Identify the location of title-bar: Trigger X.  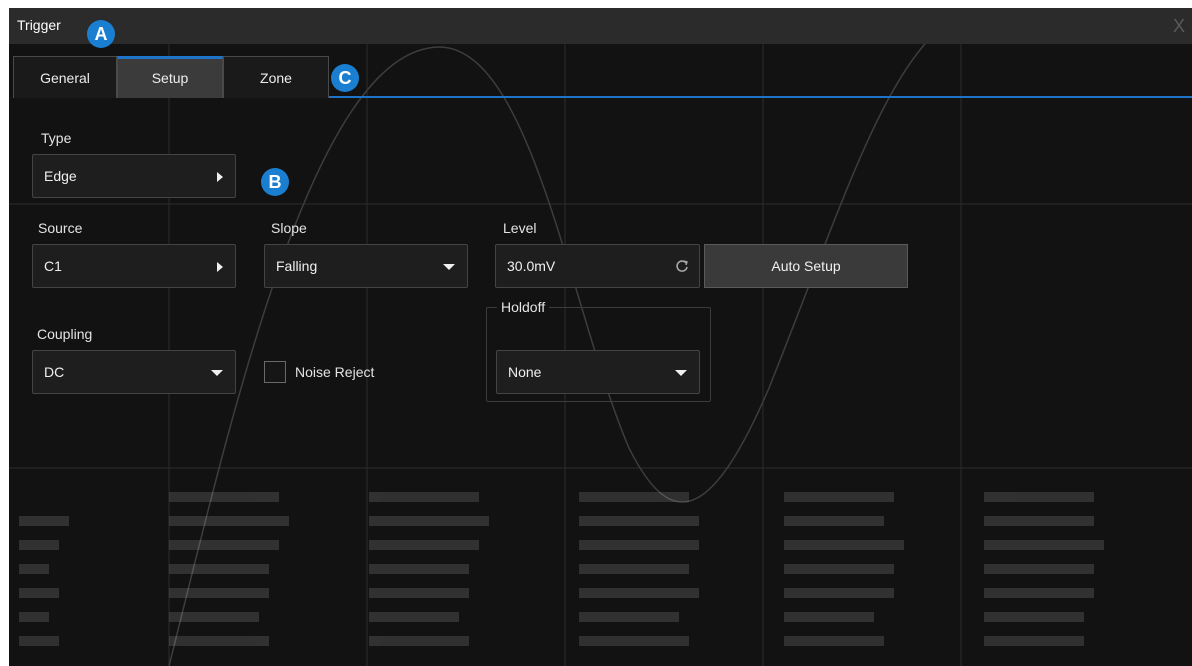
(600, 26).